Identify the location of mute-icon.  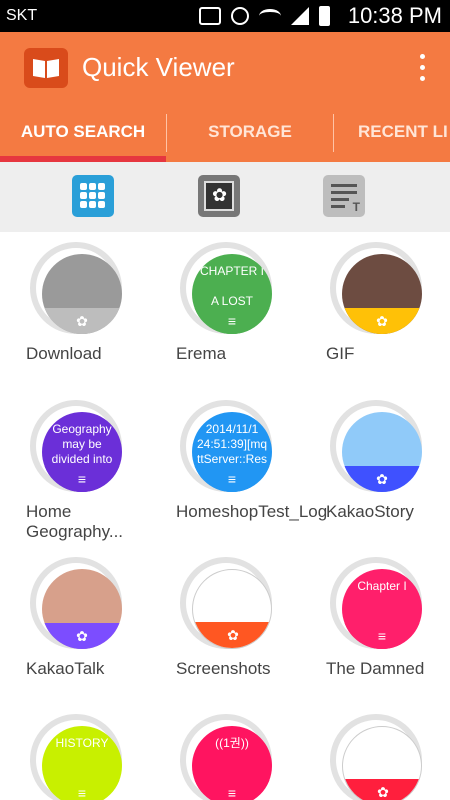
(210, 16).